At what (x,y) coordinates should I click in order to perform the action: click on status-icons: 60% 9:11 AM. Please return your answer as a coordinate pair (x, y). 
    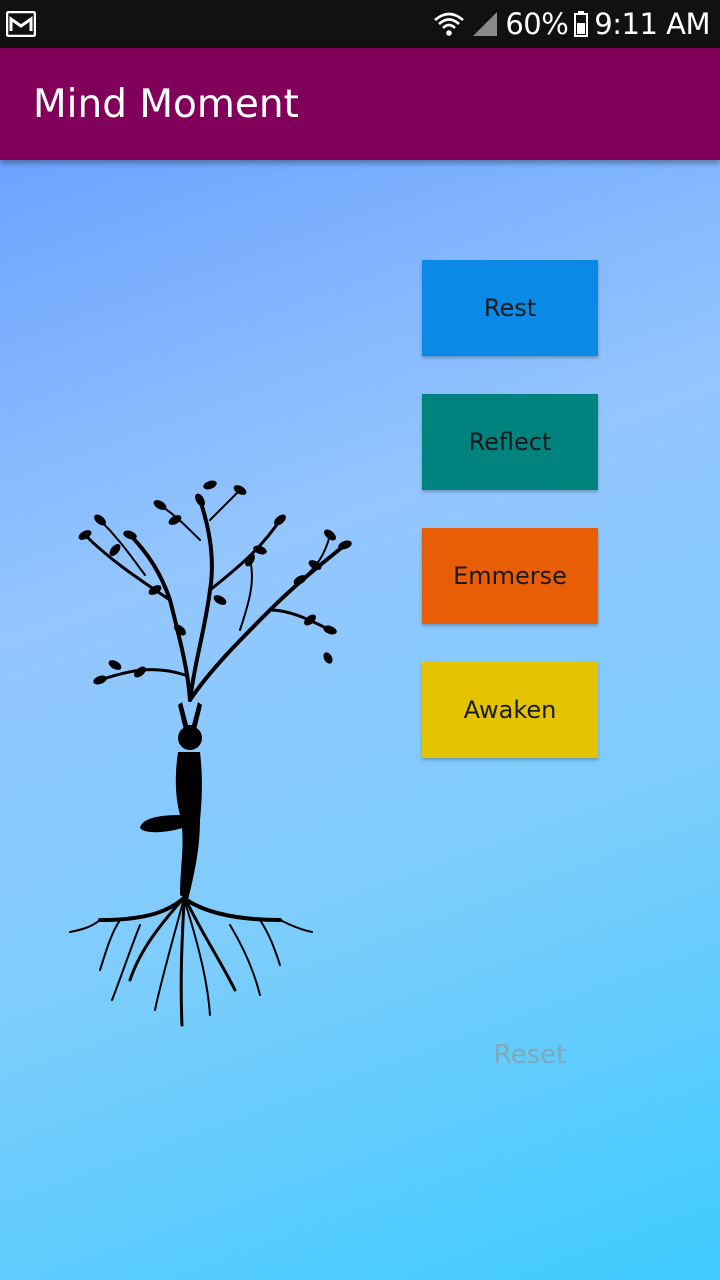
    Looking at the image, I should click on (571, 24).